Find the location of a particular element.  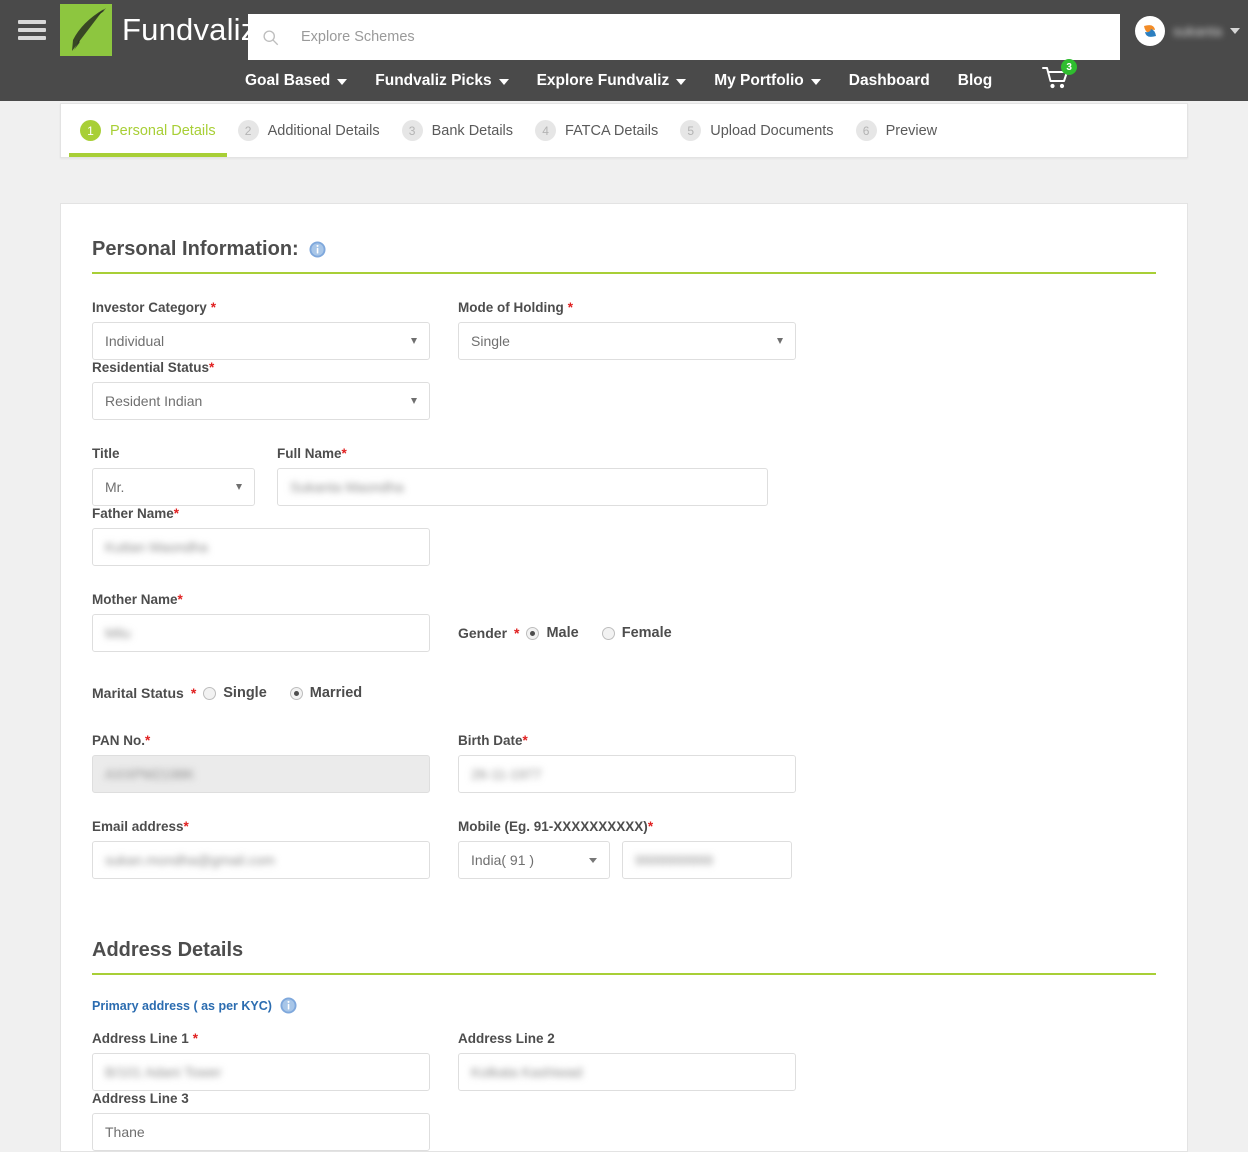

gender-radio-female is located at coordinates (608, 633).